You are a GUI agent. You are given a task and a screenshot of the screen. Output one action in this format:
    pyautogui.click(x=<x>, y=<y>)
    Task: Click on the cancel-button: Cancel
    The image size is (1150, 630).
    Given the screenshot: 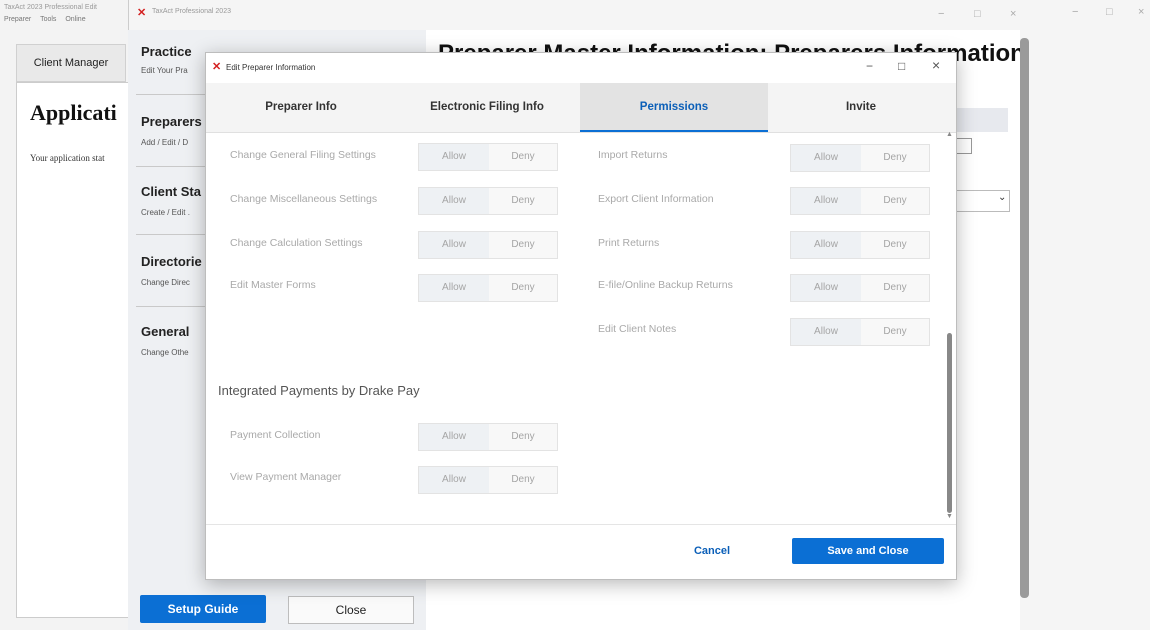 What is the action you would take?
    pyautogui.click(x=712, y=551)
    